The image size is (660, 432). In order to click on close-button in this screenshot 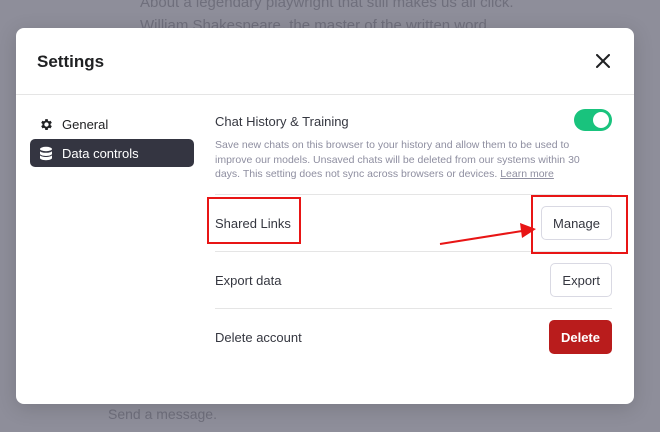, I will do `click(603, 61)`.